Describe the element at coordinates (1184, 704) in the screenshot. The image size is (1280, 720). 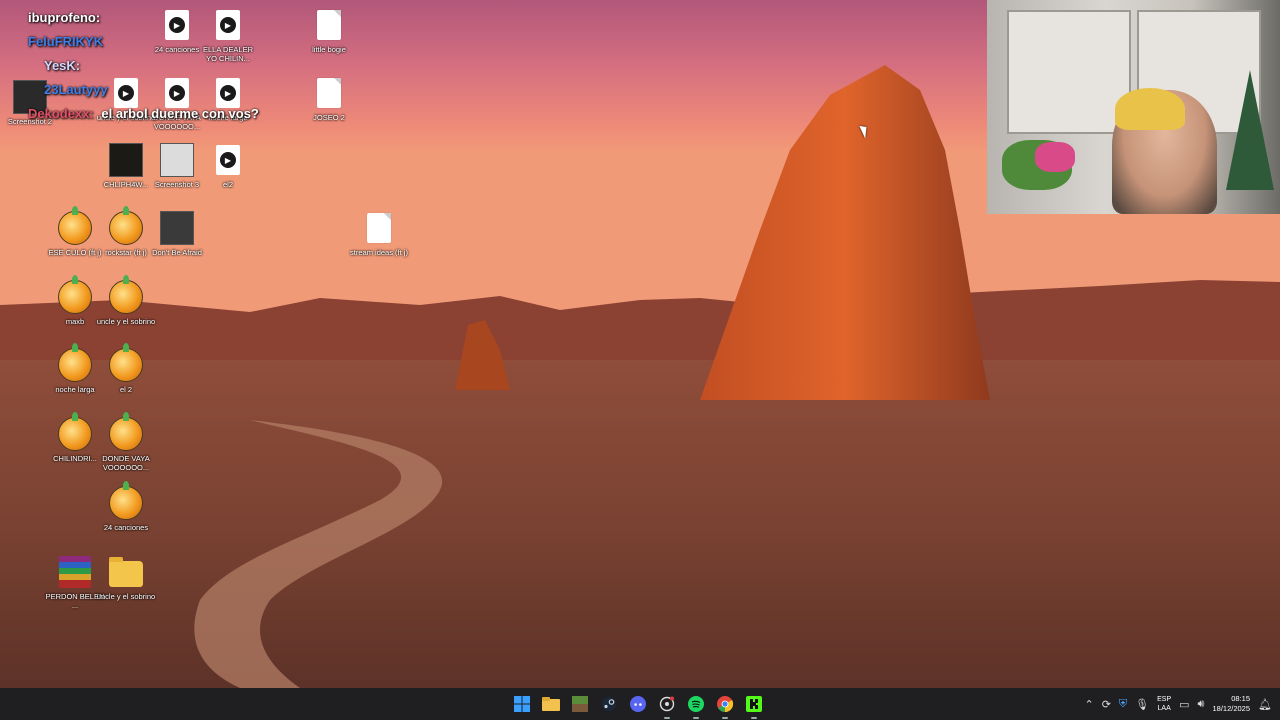
I see `network-icon: ▭` at that location.